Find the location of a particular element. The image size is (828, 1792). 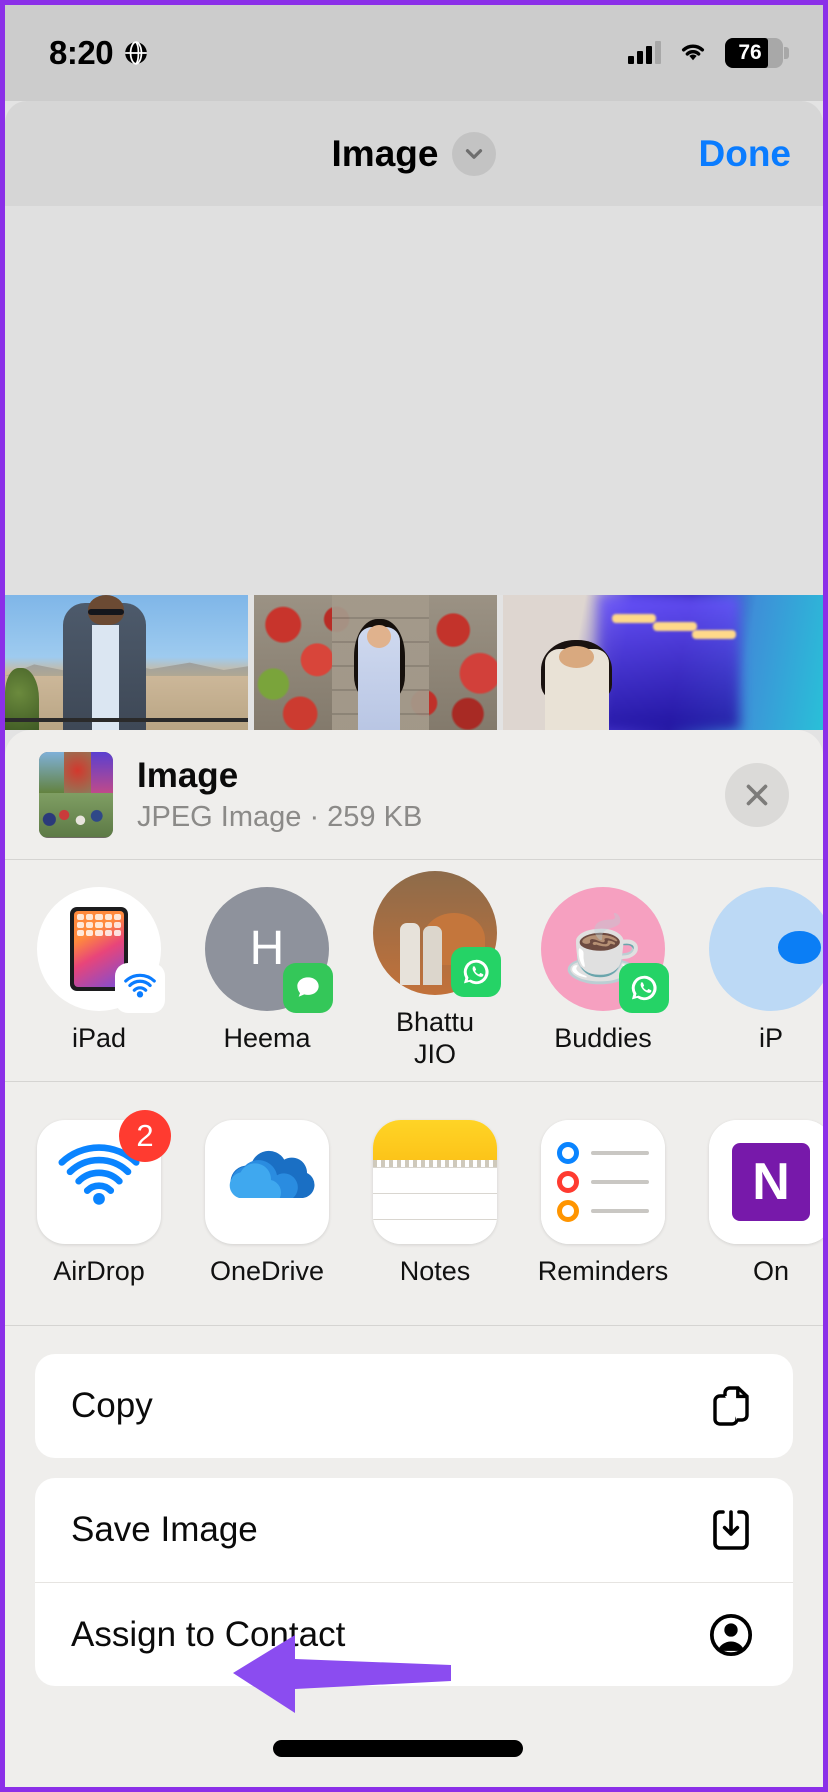

contact-item-partial: iP is located at coordinates (766, 970).